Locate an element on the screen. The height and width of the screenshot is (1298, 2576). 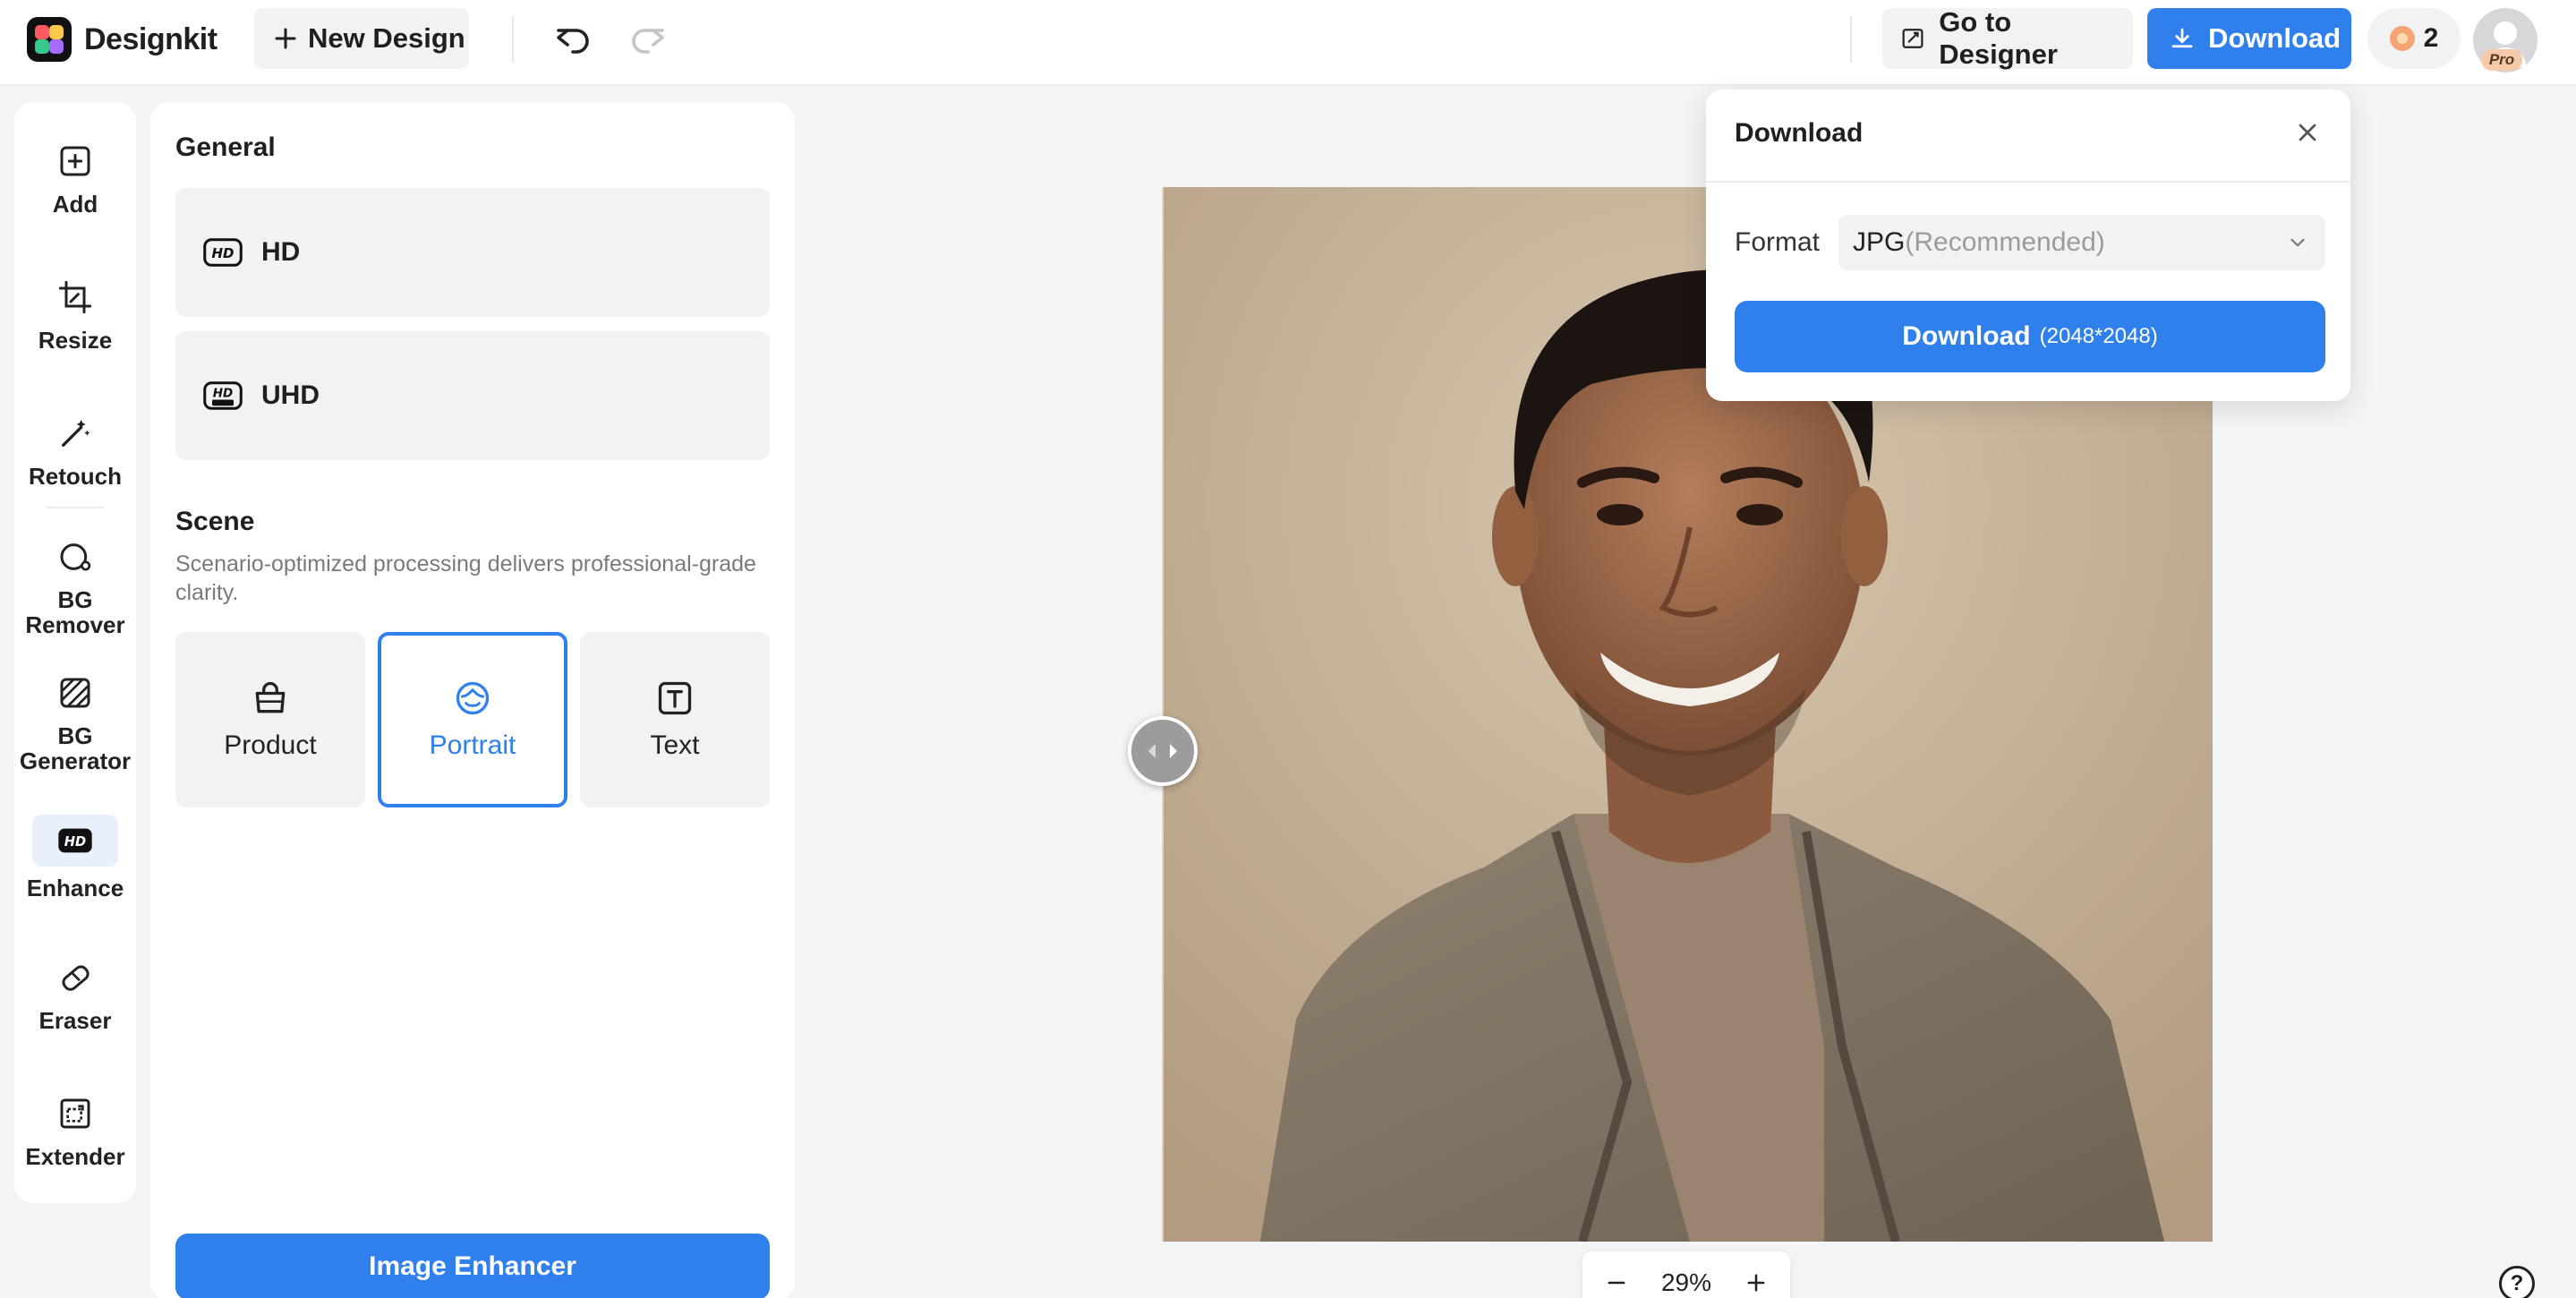
bg-remover-icon is located at coordinates (75, 557).